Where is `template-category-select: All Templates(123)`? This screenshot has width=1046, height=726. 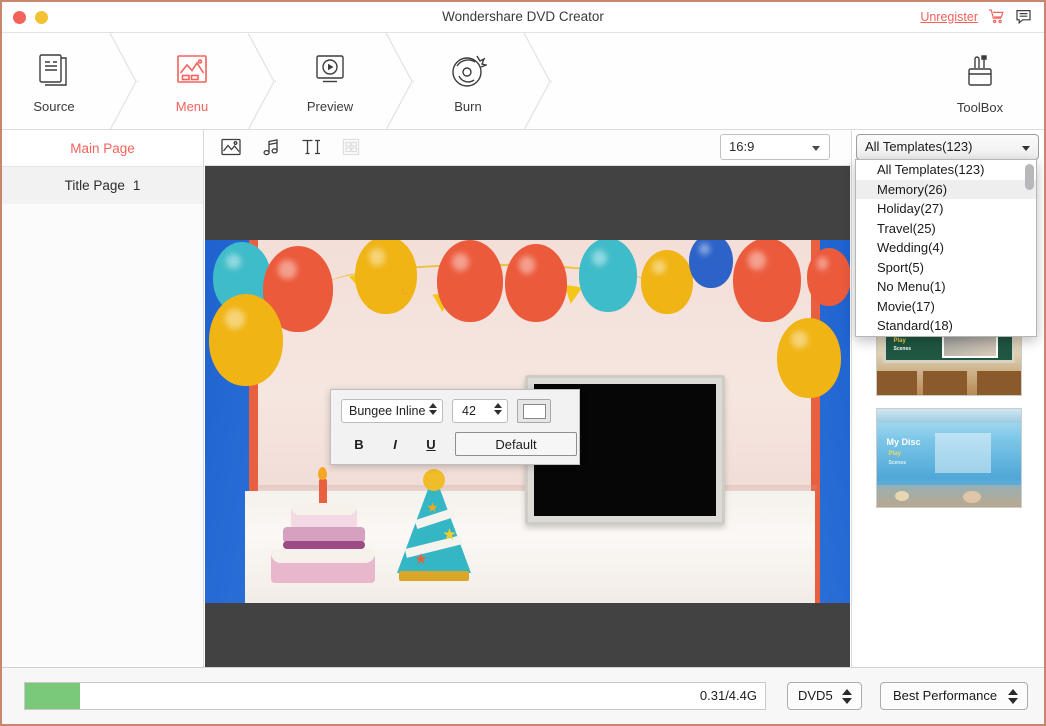
template-category-select: All Templates(123) is located at coordinates (947, 147).